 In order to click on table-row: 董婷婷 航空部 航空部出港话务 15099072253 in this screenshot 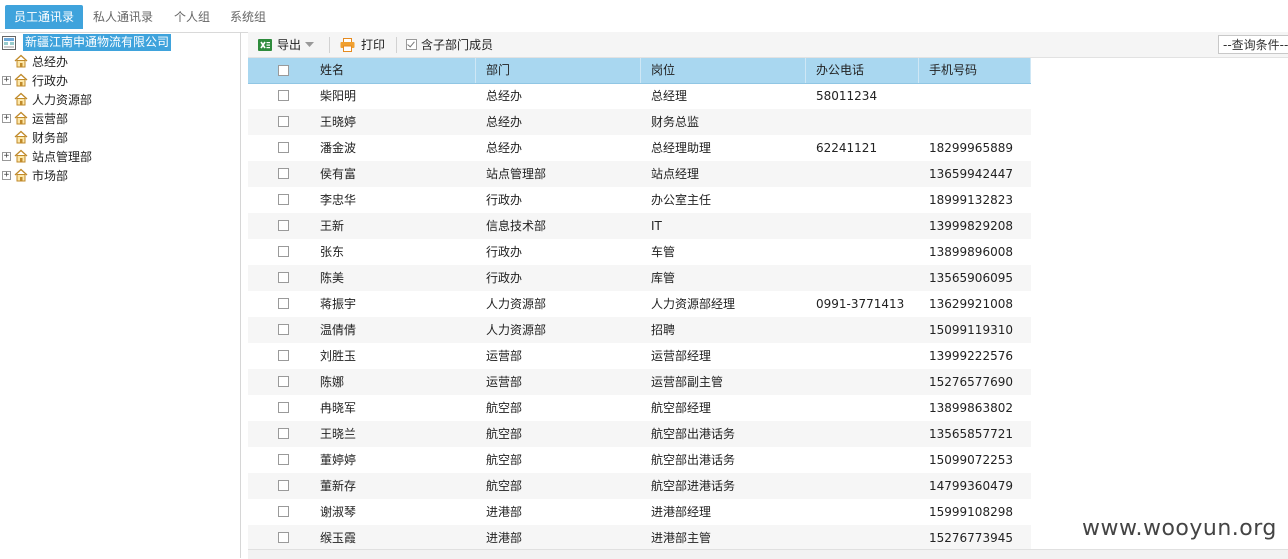, I will do `click(768, 460)`.